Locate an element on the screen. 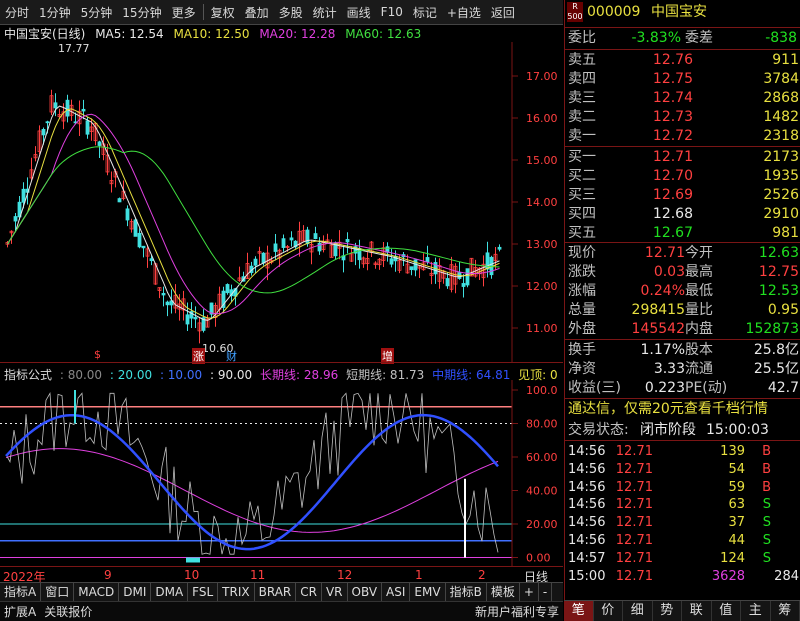 Image resolution: width=800 pixels, height=621 pixels. tab-detail: 细 is located at coordinates (638, 611).